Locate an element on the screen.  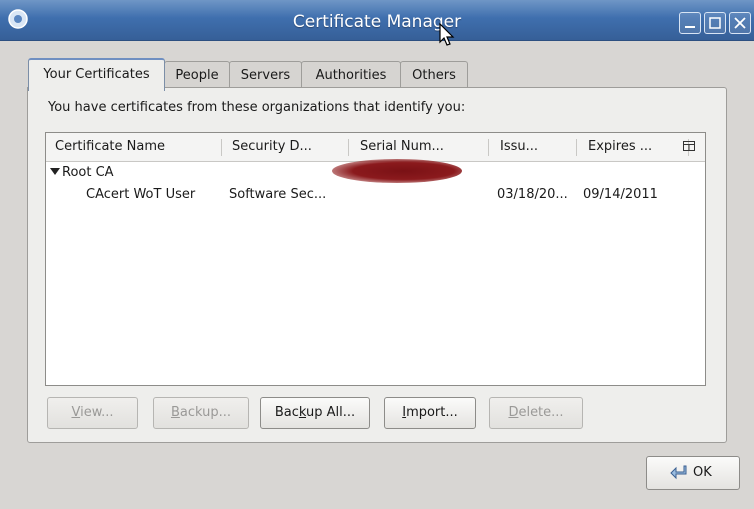
tree-group-row: Root CA is located at coordinates (82, 173).